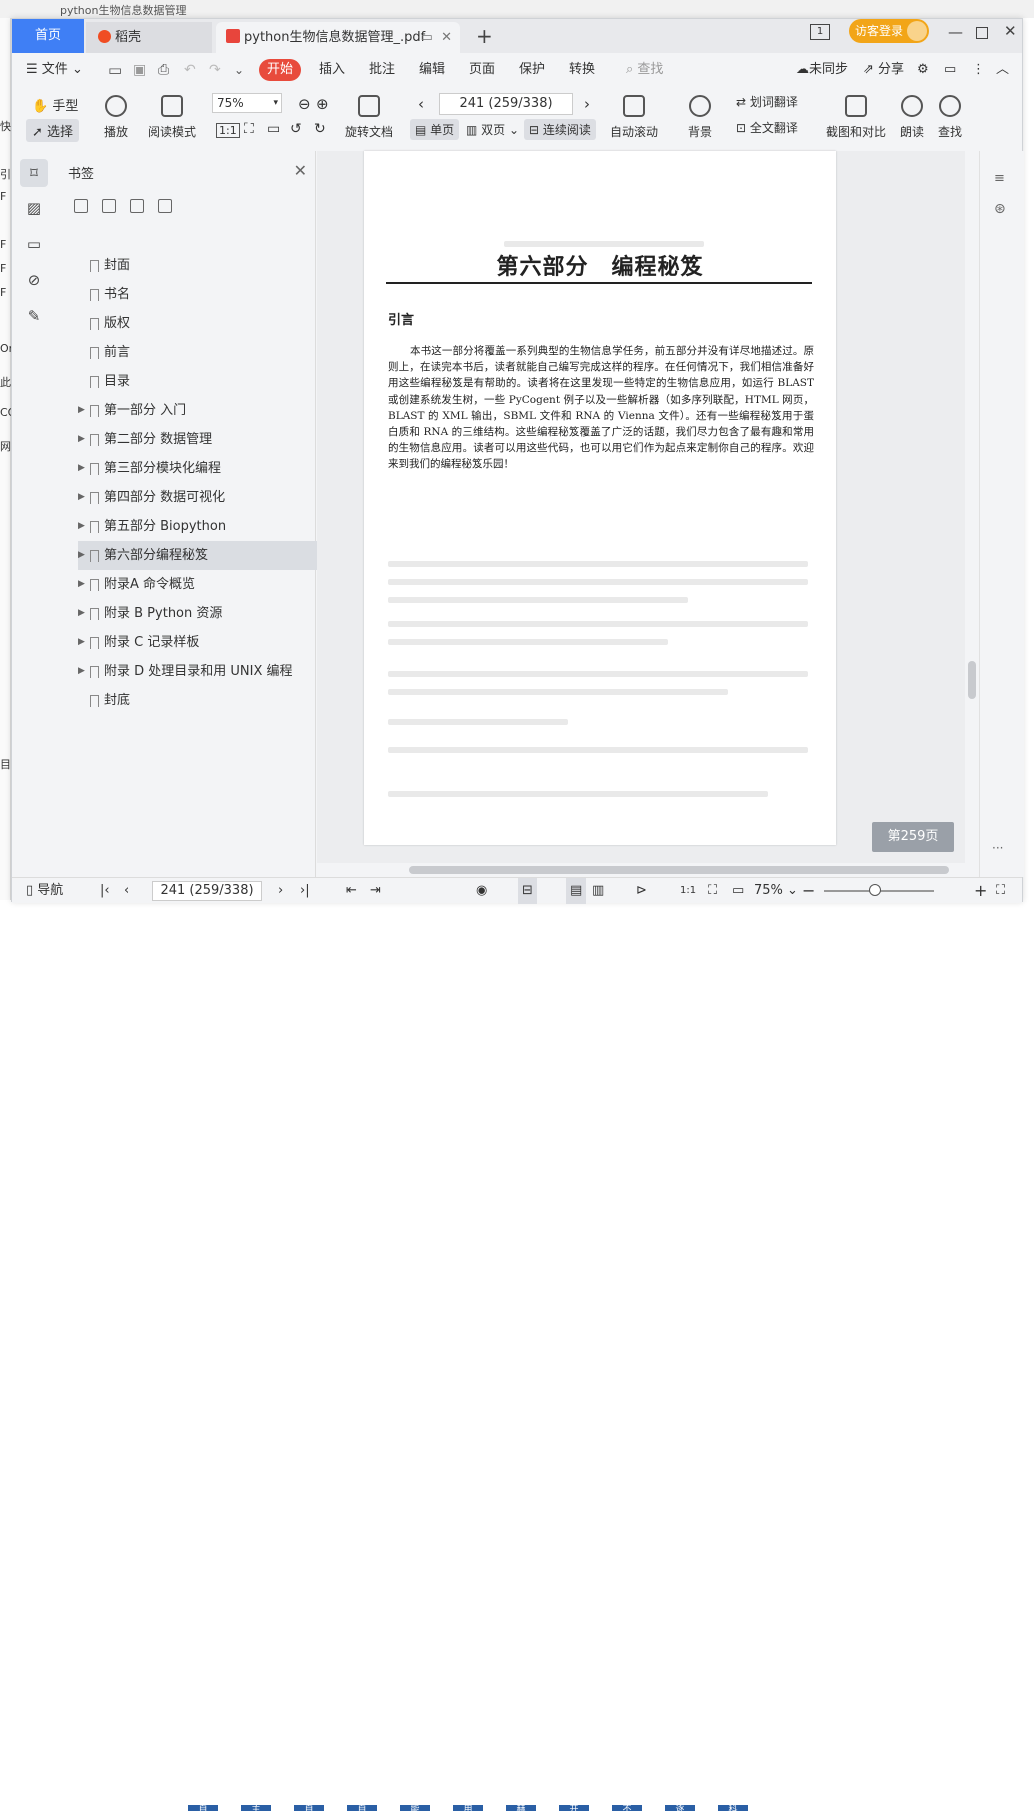  I want to click on fullscreen-icon: ⛶, so click(1000, 891).